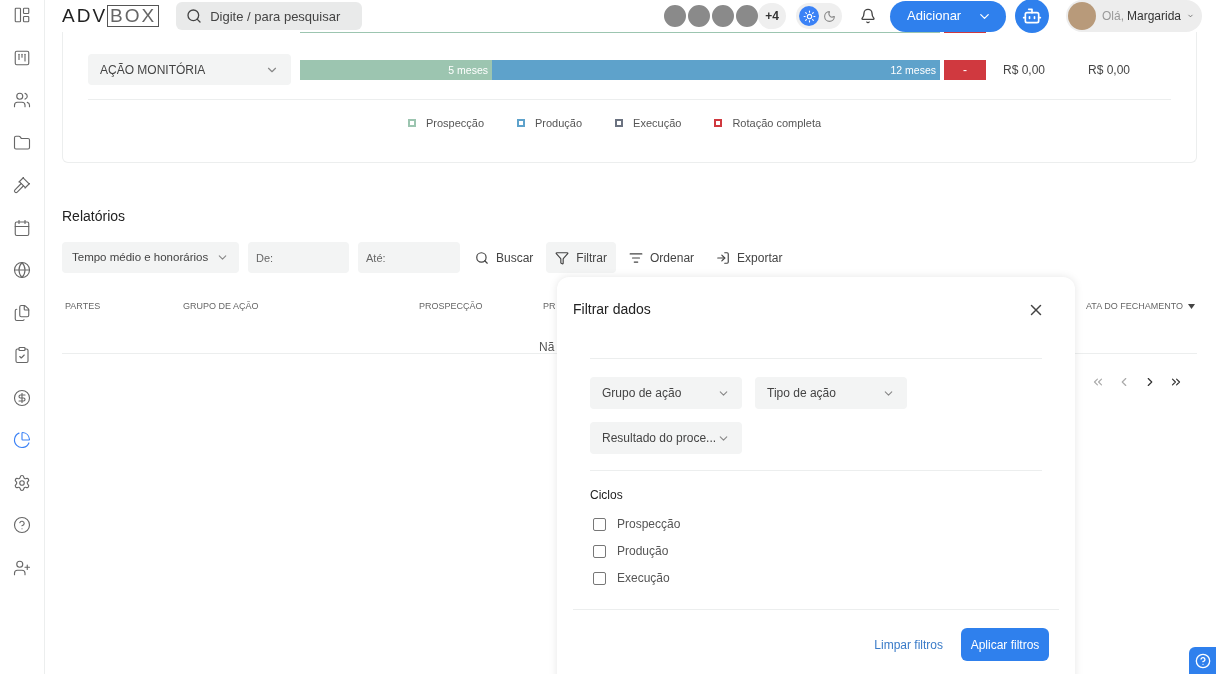  Describe the element at coordinates (298, 257) in the screenshot. I see `date-from-field: De:` at that location.